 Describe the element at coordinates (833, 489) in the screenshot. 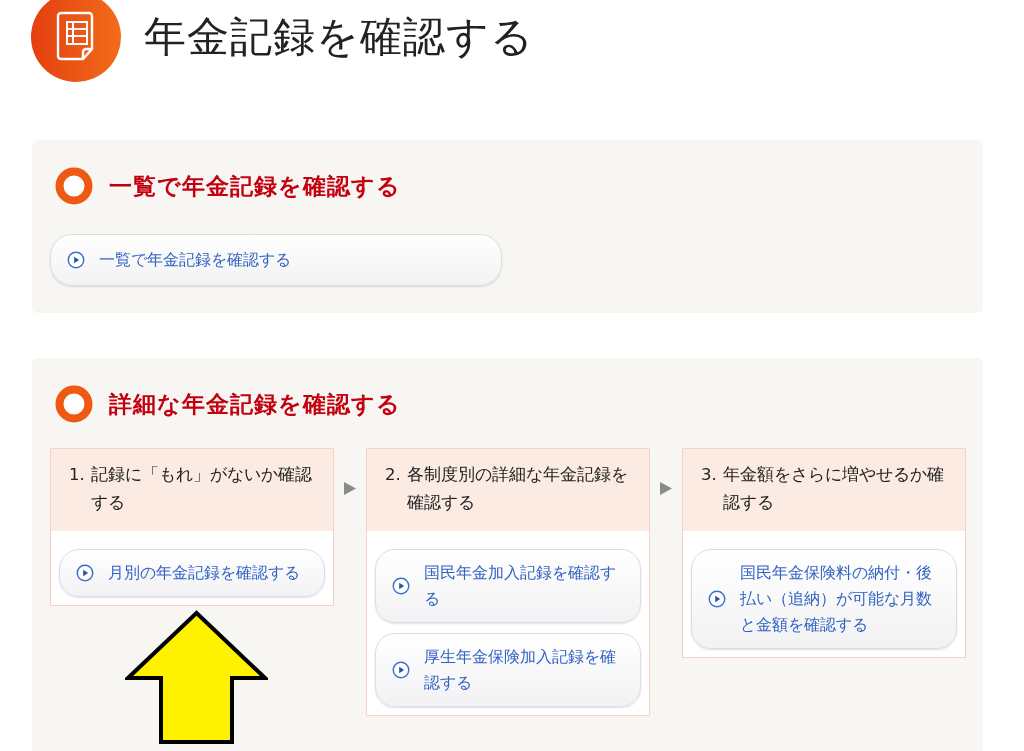

I see `step-title: 年金額をさらに増やせるか確認する` at that location.